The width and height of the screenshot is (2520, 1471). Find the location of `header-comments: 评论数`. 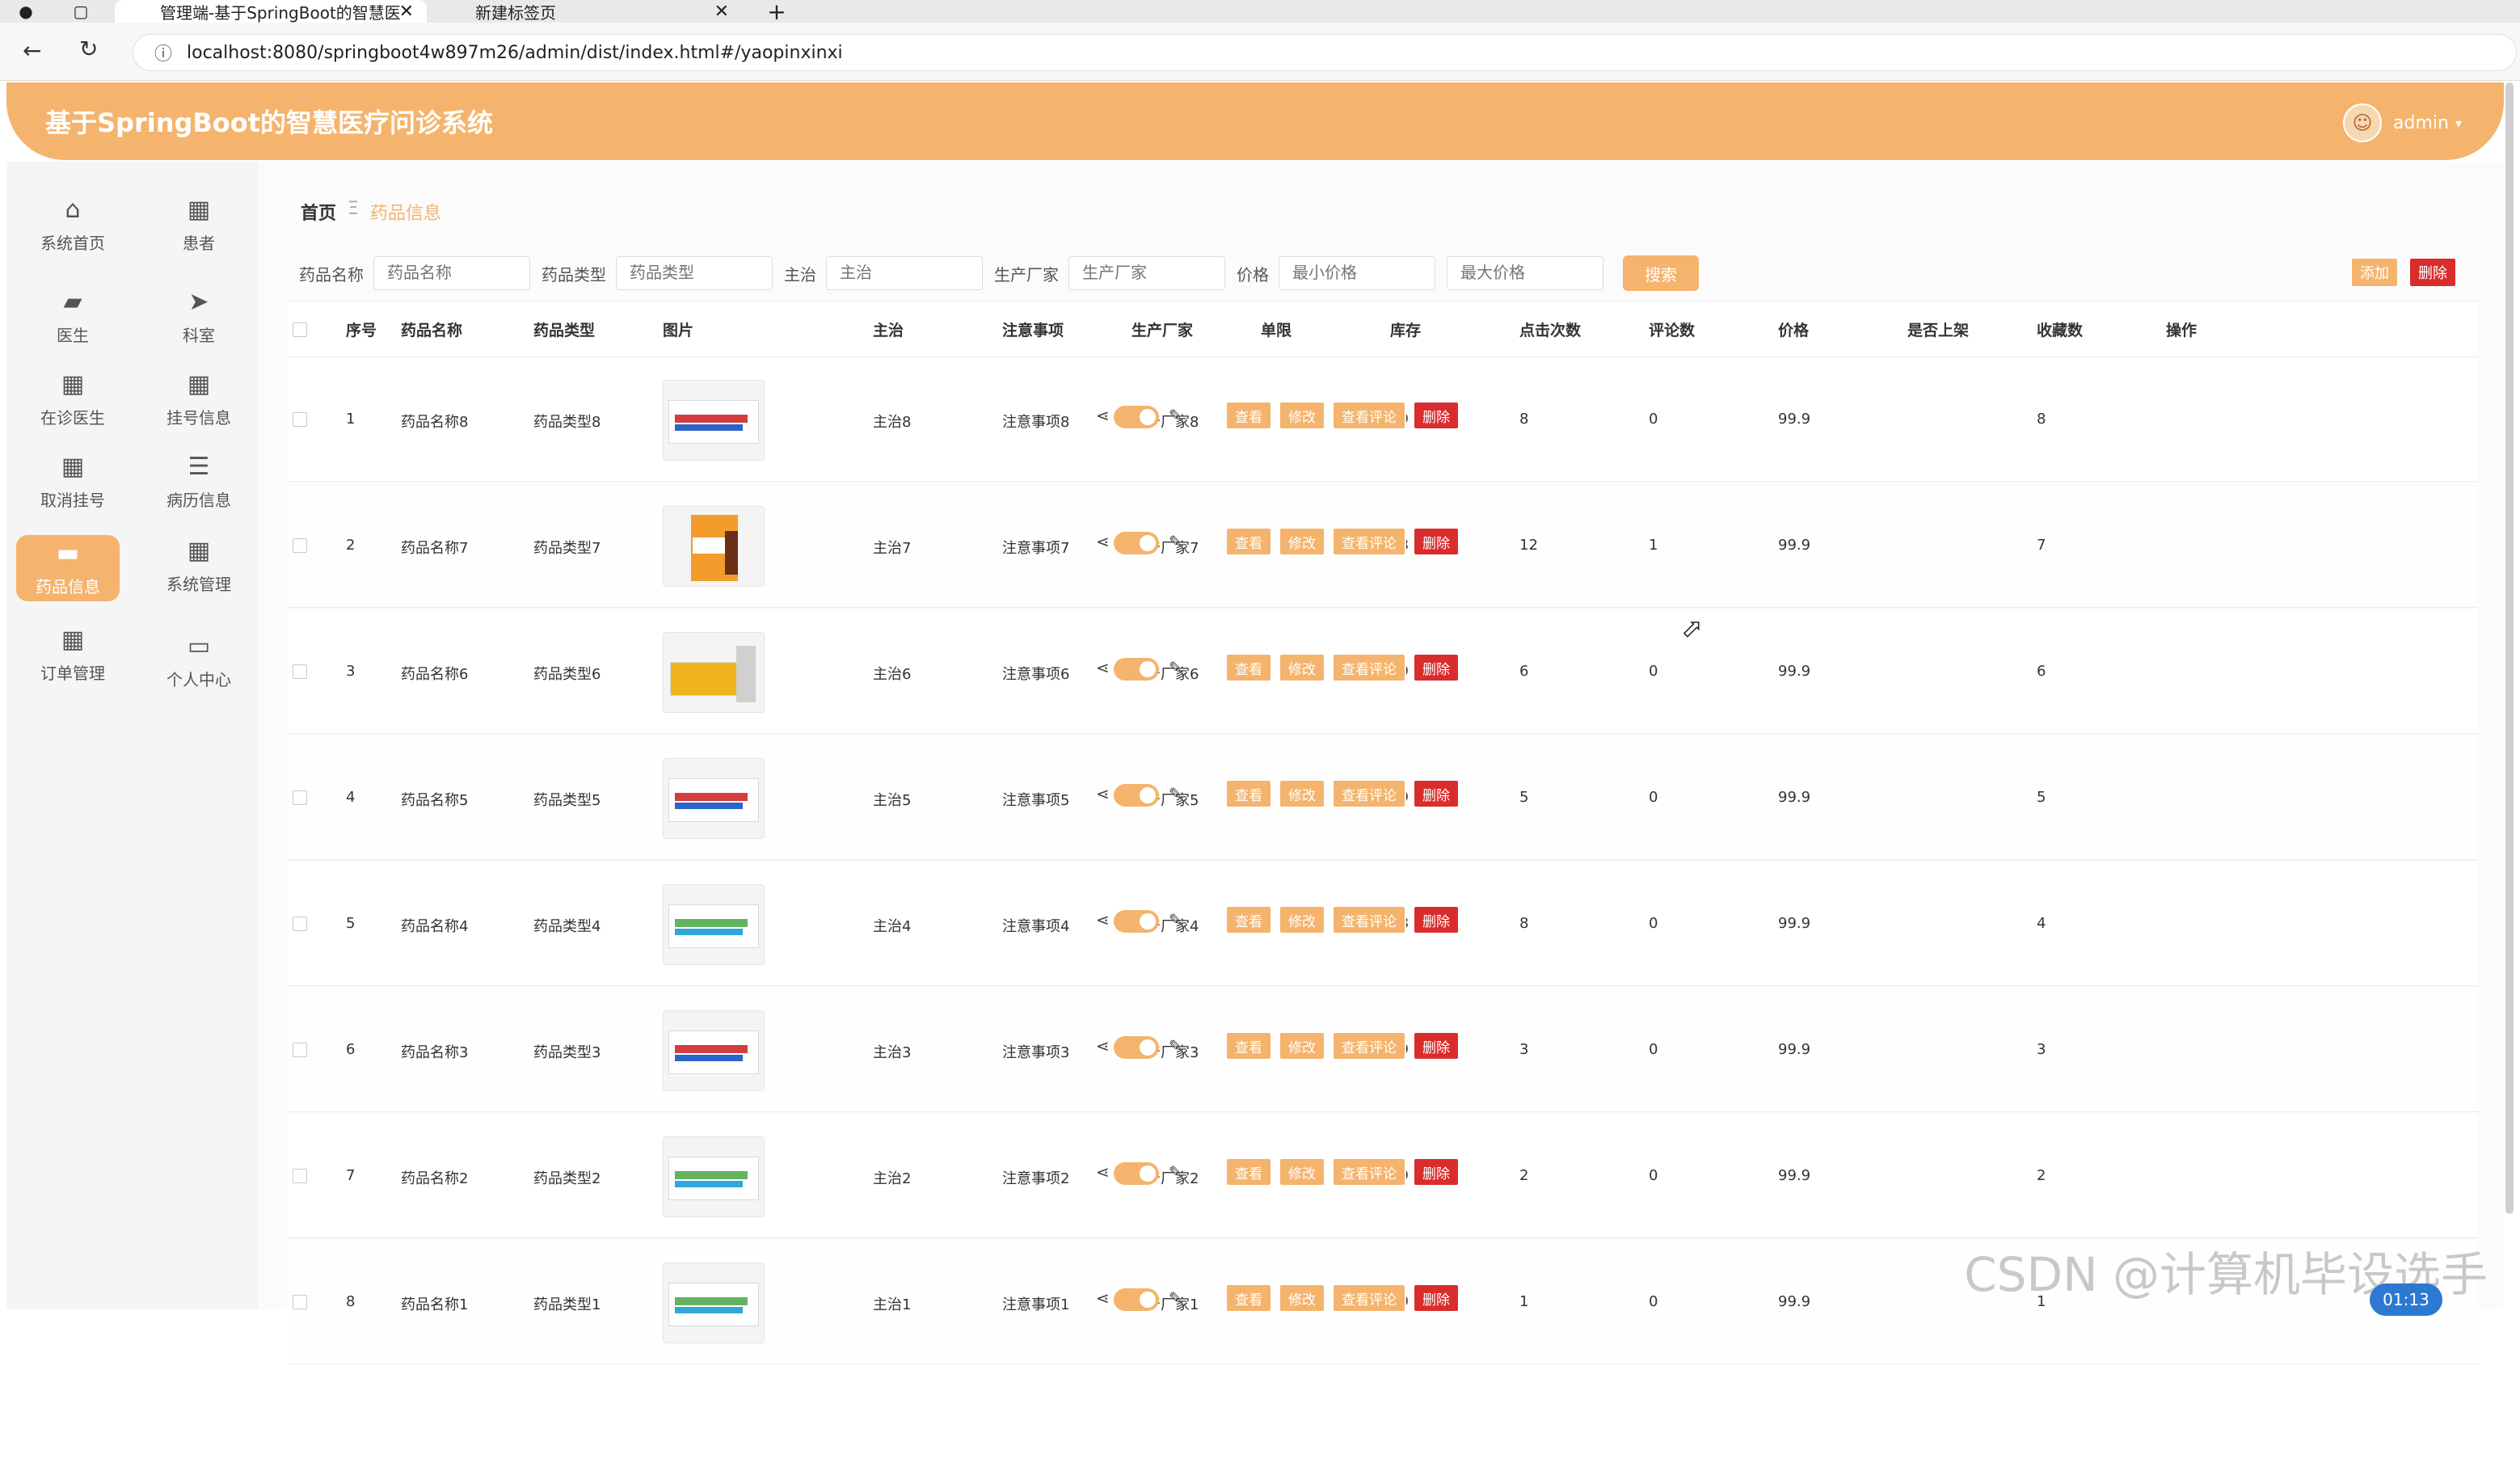

header-comments: 评论数 is located at coordinates (1672, 329).